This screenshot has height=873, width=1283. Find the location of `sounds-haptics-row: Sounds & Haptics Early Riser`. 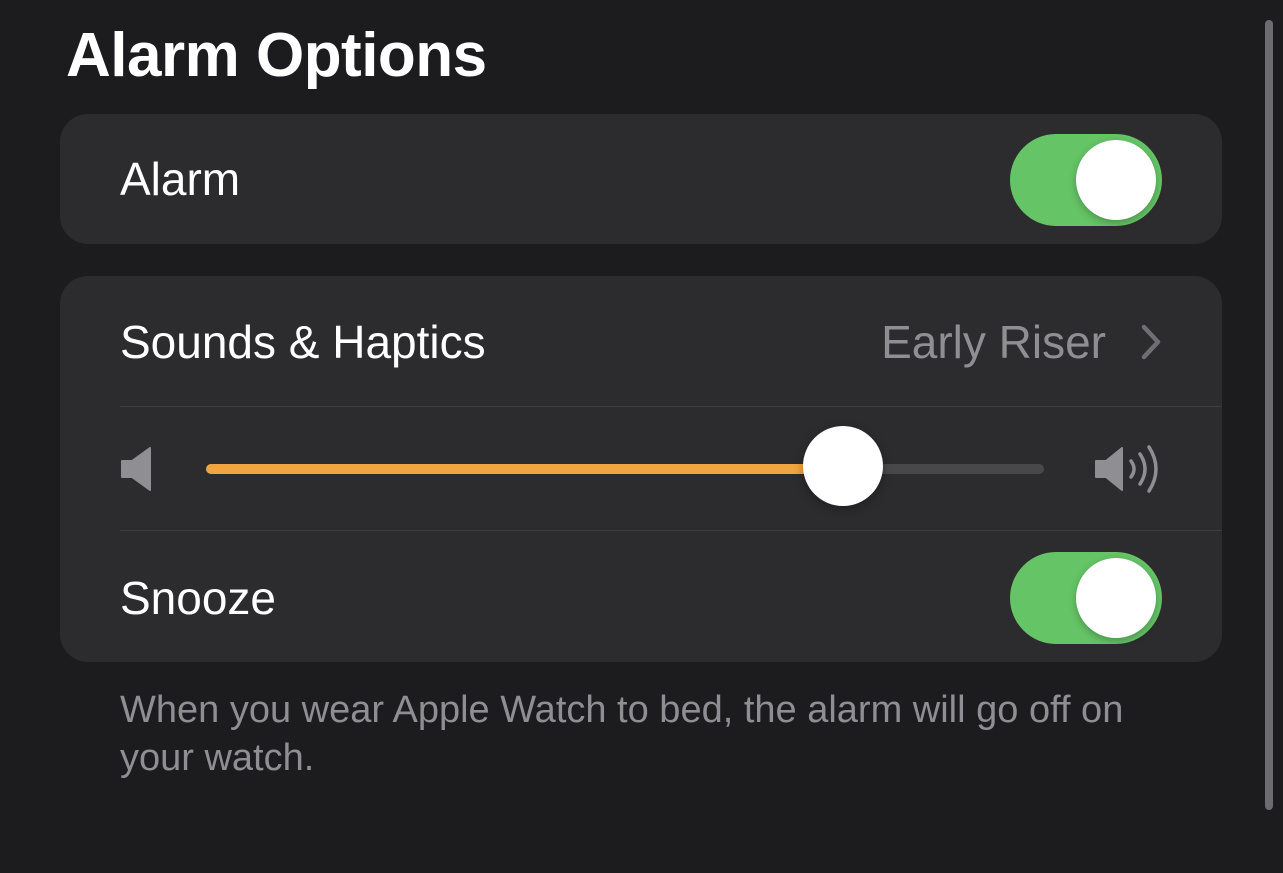

sounds-haptics-row: Sounds & Haptics Early Riser is located at coordinates (641, 341).